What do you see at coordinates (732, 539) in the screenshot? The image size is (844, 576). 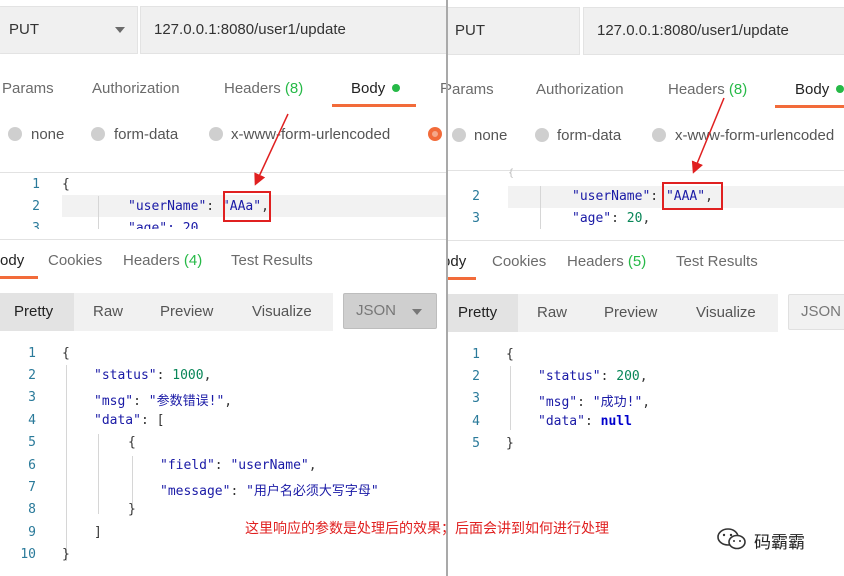 I see `wechat-icon` at bounding box center [732, 539].